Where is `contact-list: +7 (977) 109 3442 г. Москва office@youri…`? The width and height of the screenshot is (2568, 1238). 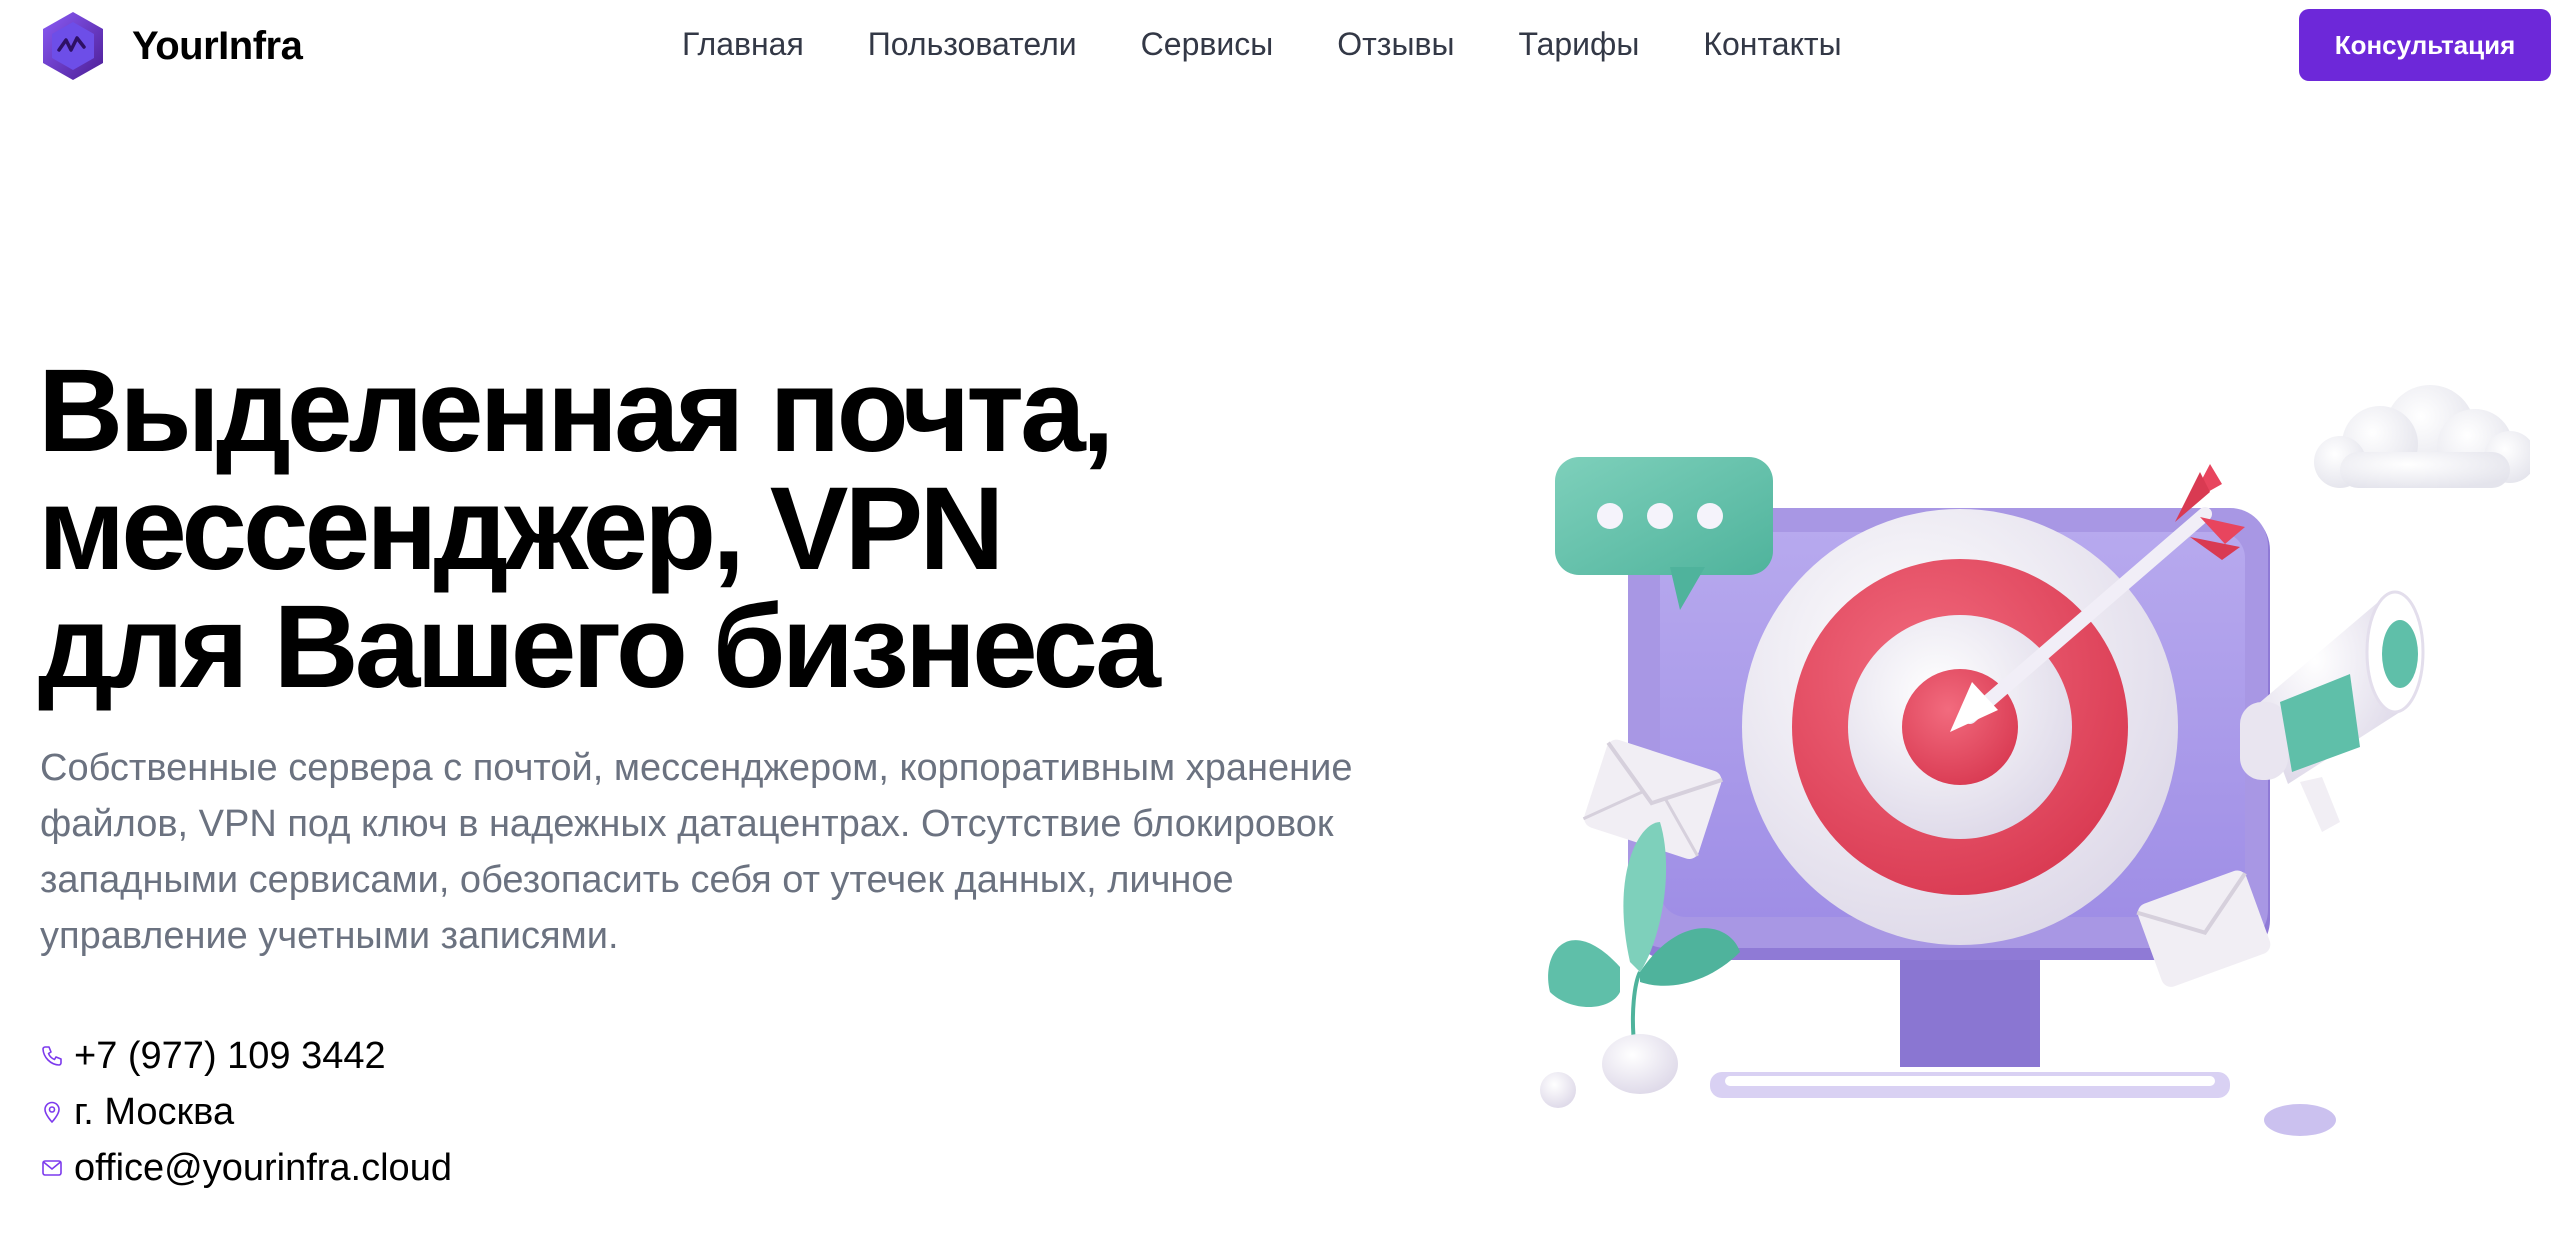
contact-list: +7 (977) 109 3442 г. Москва office@youri… is located at coordinates (246, 1112).